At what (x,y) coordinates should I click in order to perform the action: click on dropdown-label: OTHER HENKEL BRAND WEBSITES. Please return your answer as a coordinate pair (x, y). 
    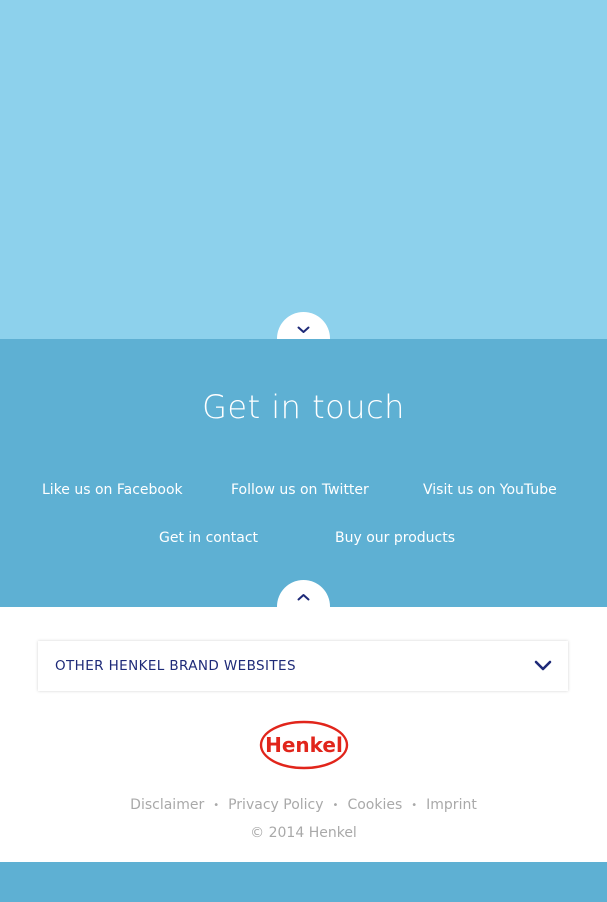
    Looking at the image, I should click on (175, 666).